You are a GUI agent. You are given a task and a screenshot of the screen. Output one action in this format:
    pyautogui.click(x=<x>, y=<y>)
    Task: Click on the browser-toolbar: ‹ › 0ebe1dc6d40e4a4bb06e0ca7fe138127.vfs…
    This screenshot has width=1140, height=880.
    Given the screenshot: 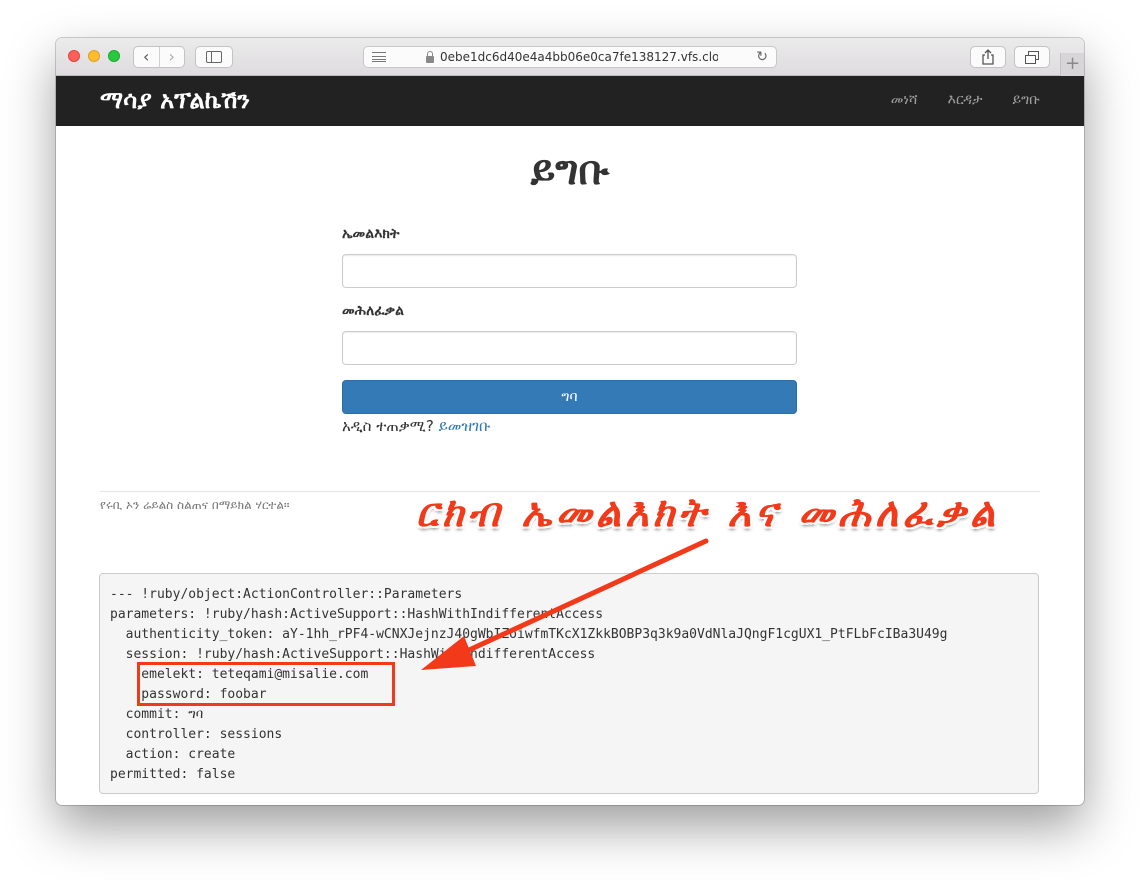 What is the action you would take?
    pyautogui.click(x=570, y=57)
    